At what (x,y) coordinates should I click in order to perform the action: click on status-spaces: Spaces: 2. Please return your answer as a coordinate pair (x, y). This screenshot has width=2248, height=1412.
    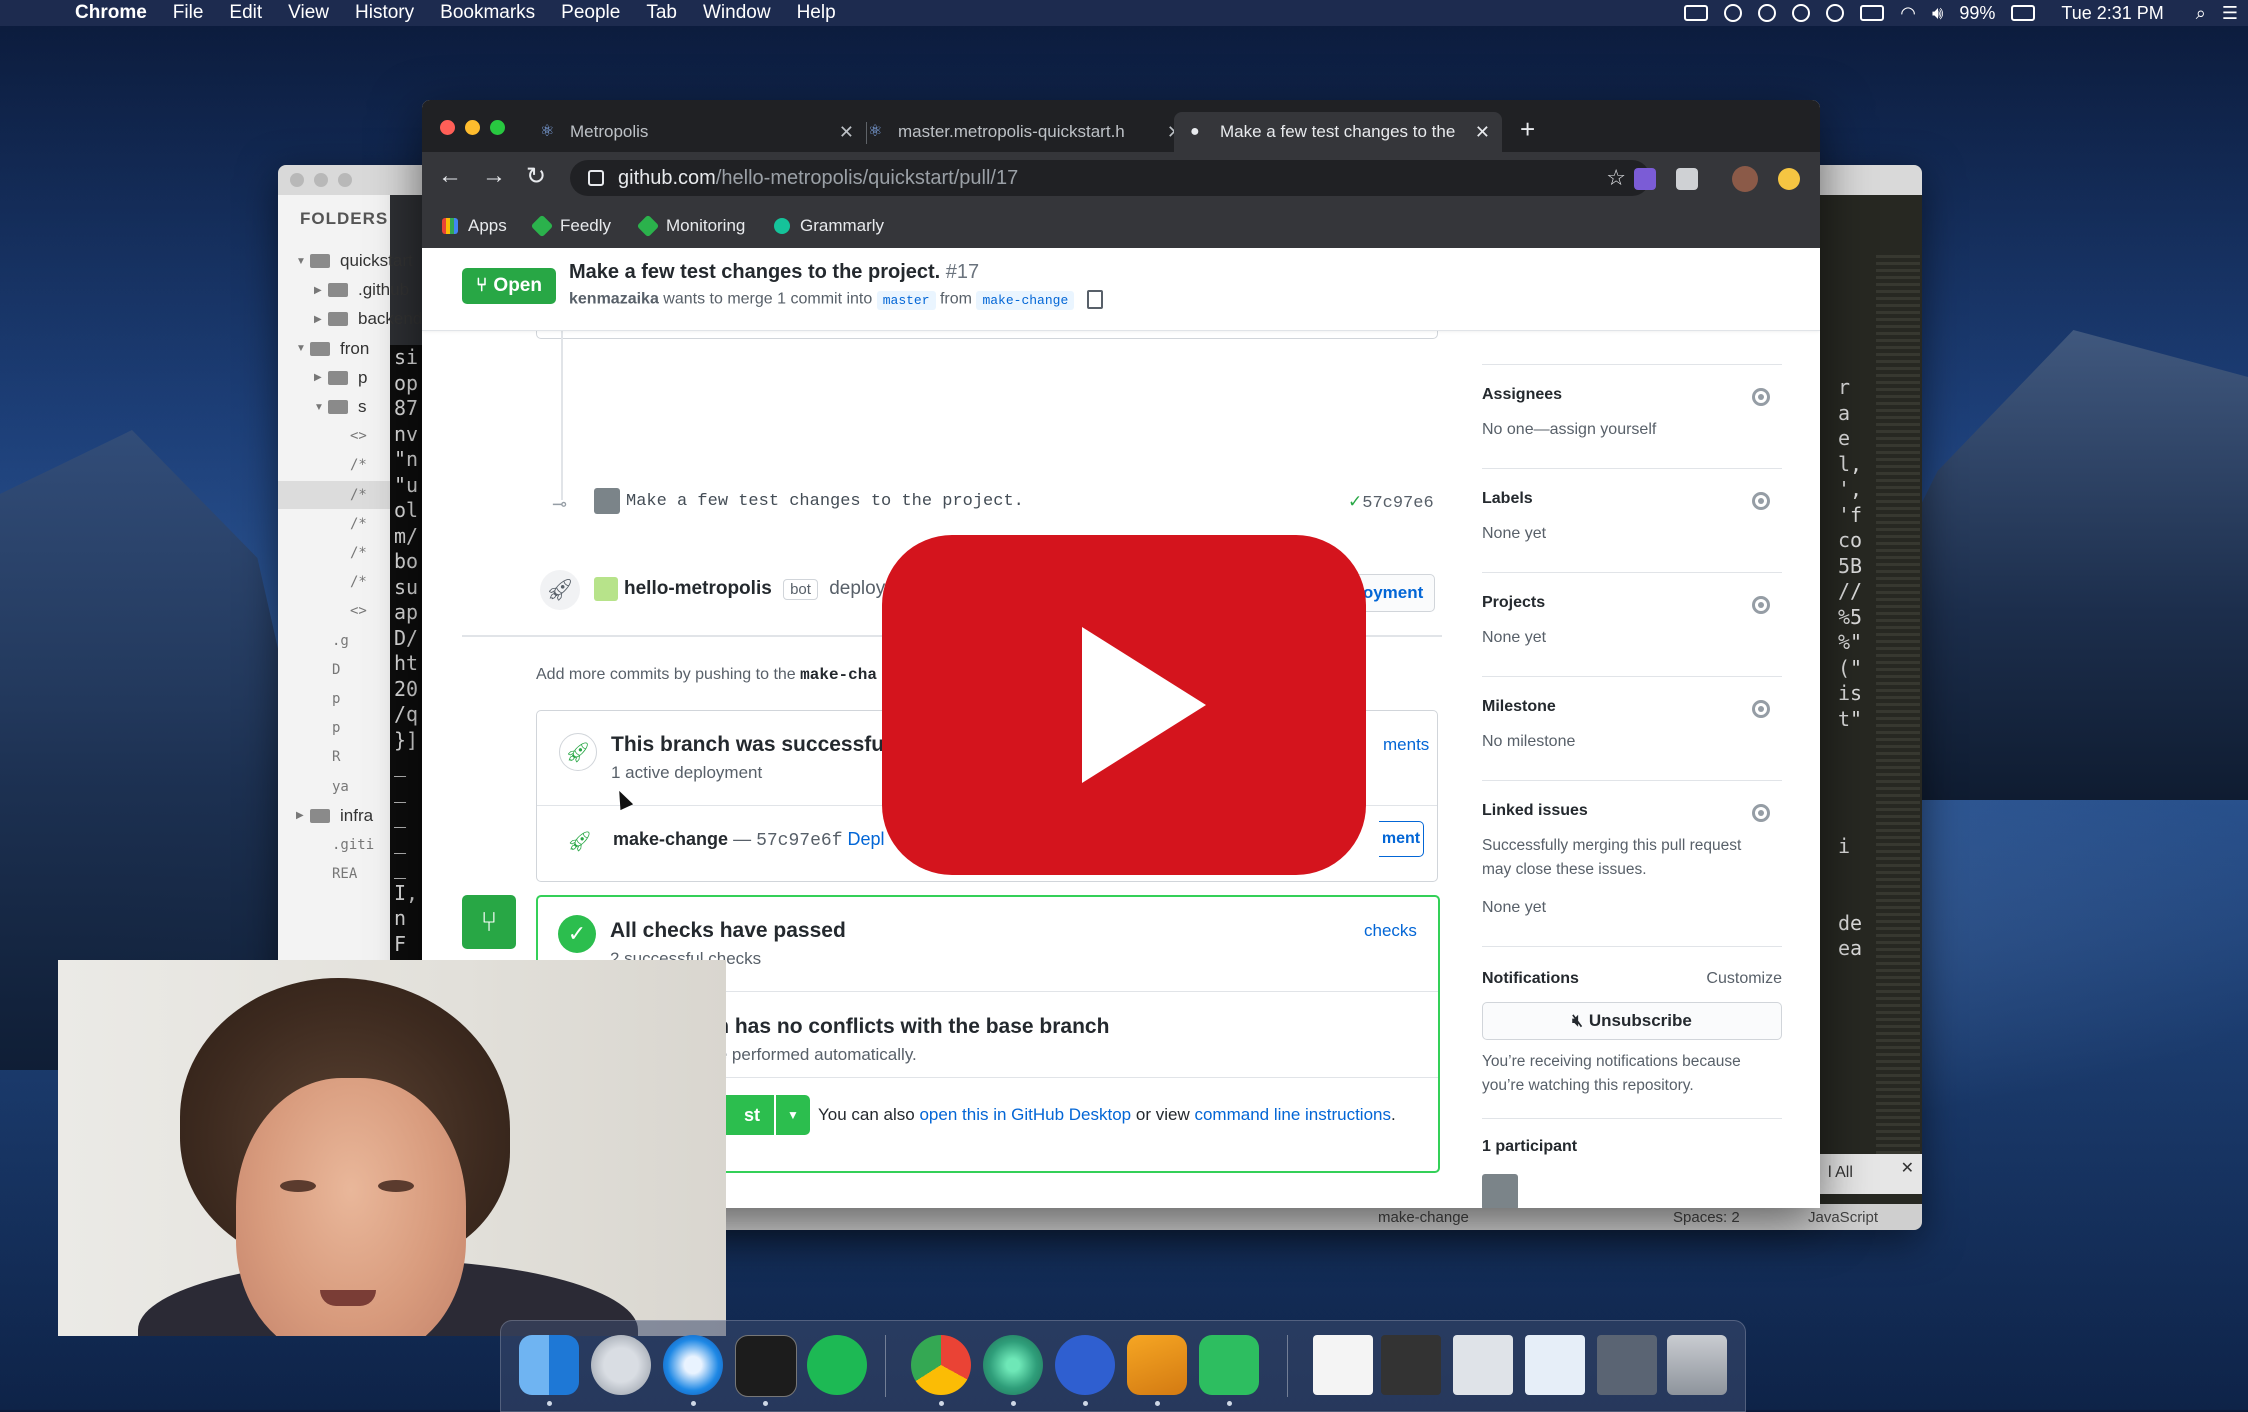
    Looking at the image, I should click on (1706, 1217).